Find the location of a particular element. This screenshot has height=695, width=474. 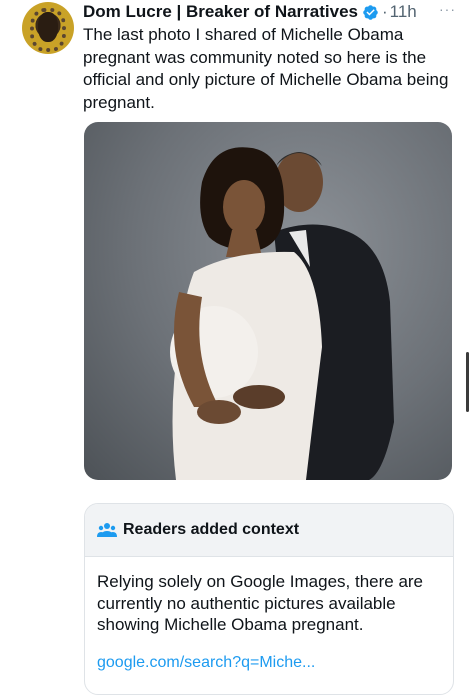

avatar is located at coordinates (48, 28).